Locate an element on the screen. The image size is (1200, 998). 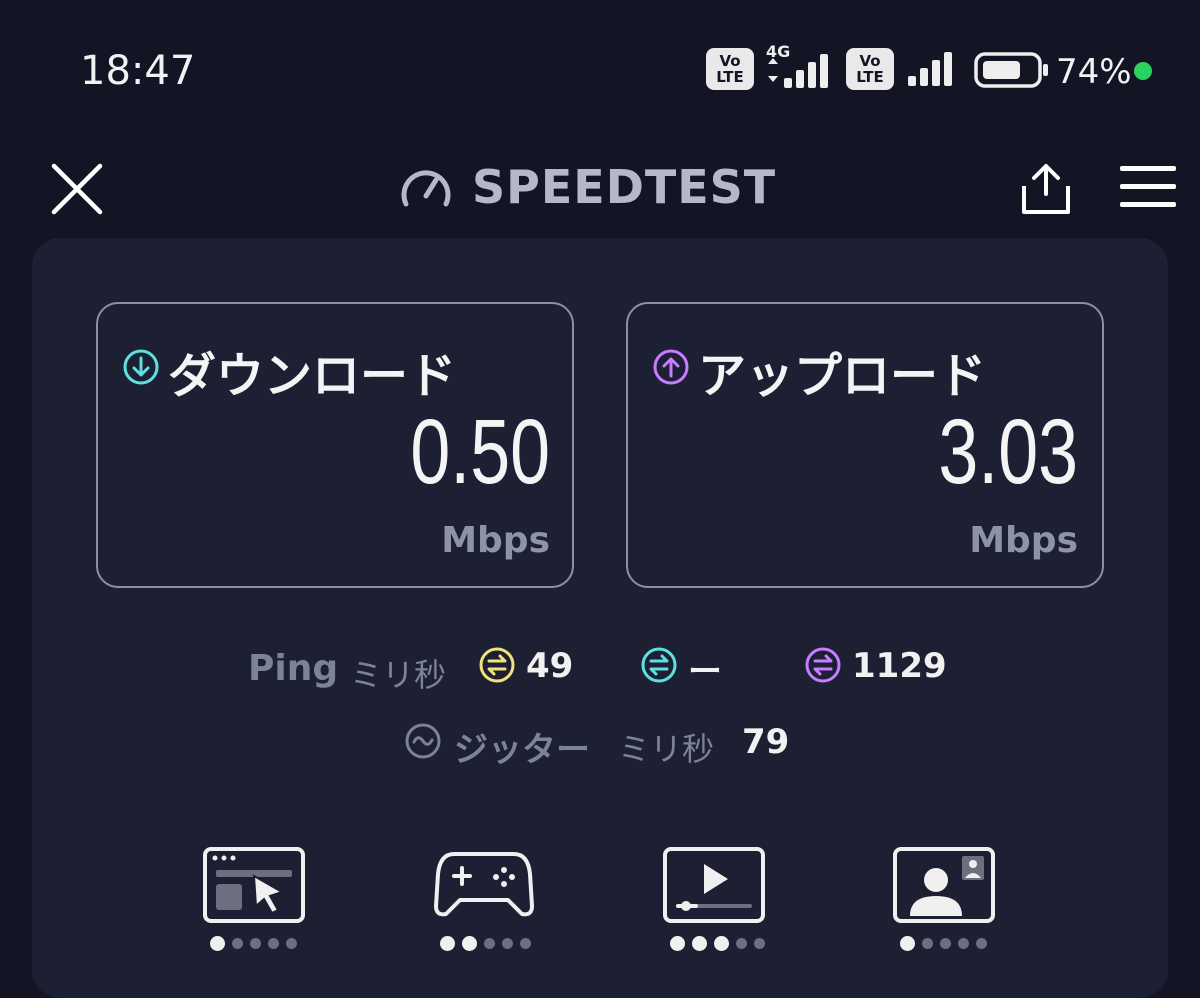
ping-idle-icon is located at coordinates (497, 665).